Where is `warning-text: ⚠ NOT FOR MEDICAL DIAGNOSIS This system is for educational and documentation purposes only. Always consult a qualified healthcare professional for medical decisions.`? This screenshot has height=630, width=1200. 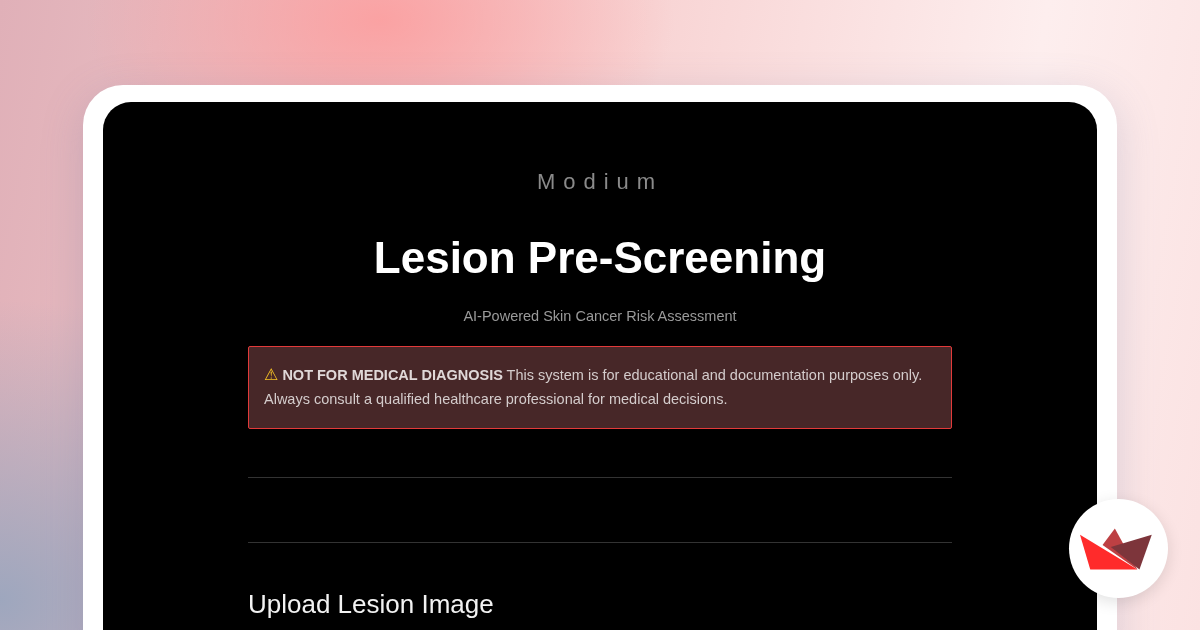 warning-text: ⚠ NOT FOR MEDICAL DIAGNOSIS This system is for educational and documentation purposes only. Always consult a qualified healthcare professional for medical decisions. is located at coordinates (594, 386).